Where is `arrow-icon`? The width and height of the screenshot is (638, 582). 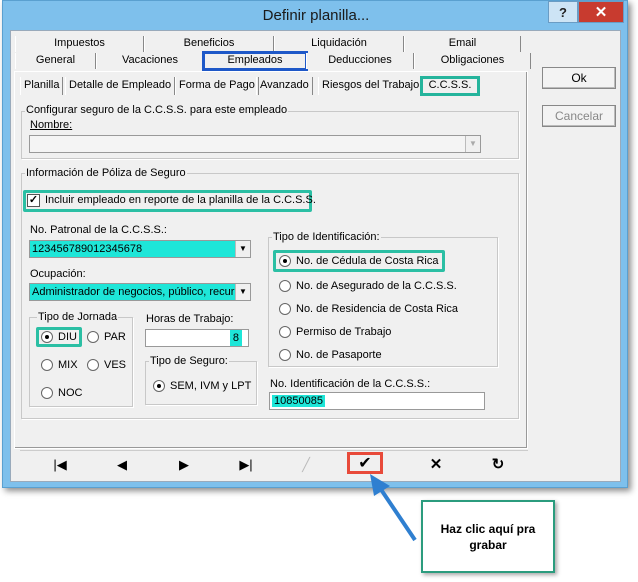 arrow-icon is located at coordinates (393, 508).